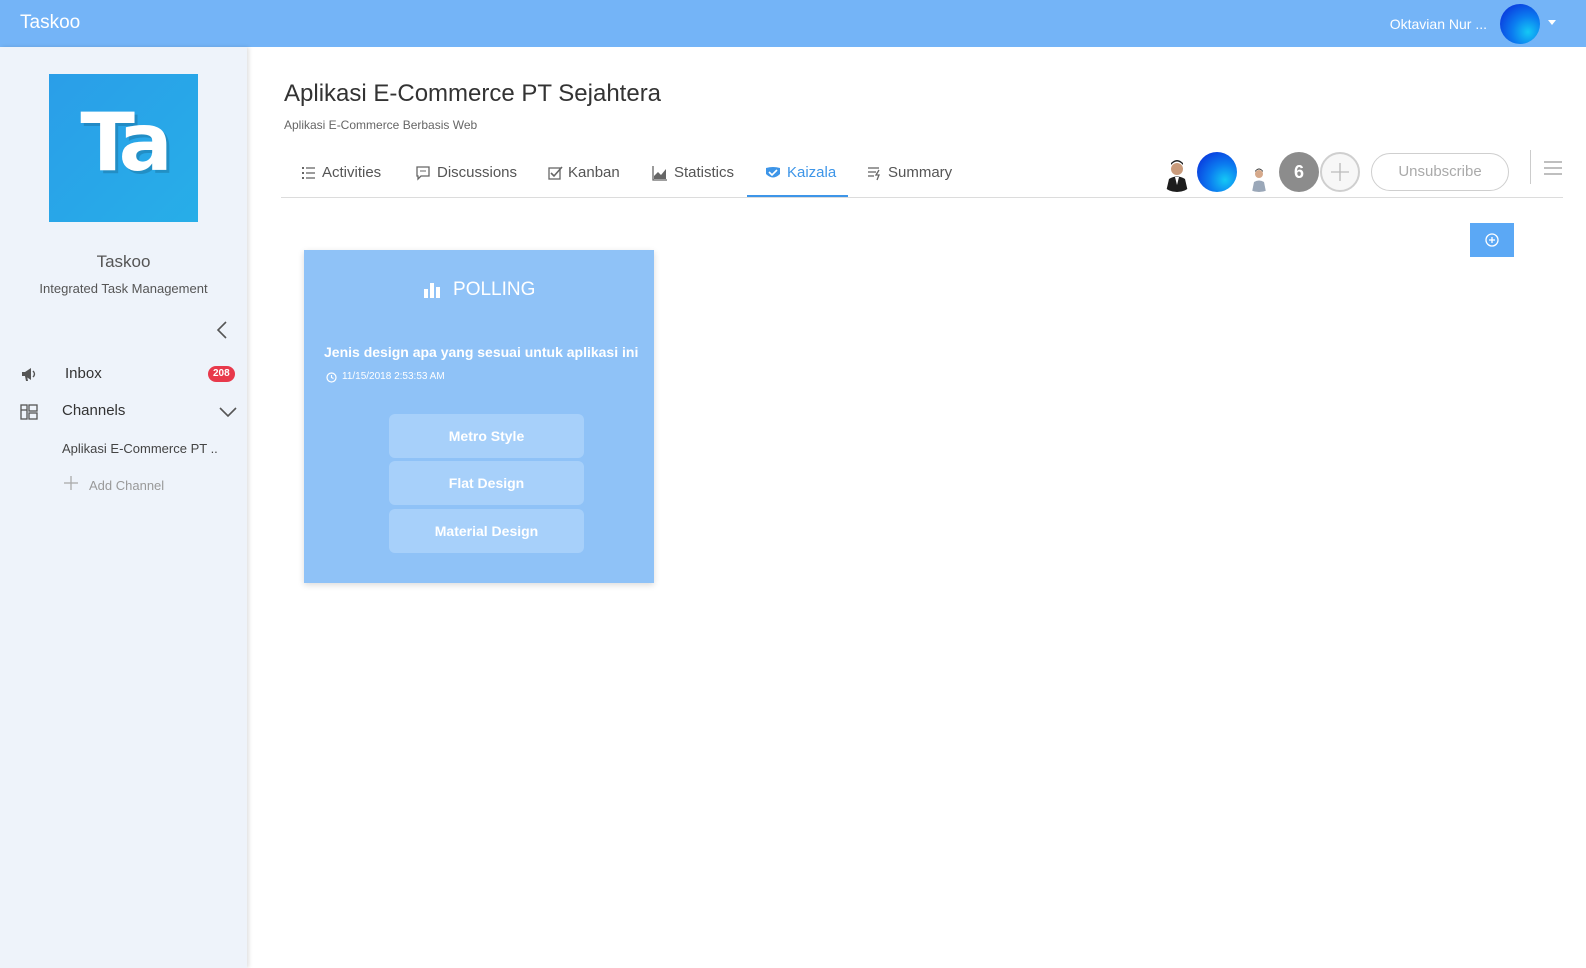 The height and width of the screenshot is (968, 1586). What do you see at coordinates (423, 173) in the screenshot?
I see `chat-icon` at bounding box center [423, 173].